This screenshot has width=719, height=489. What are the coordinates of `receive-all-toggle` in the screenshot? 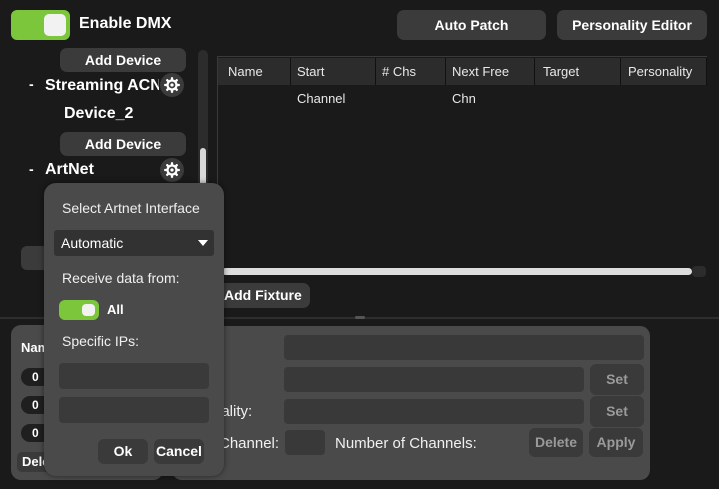 It's located at (79, 310).